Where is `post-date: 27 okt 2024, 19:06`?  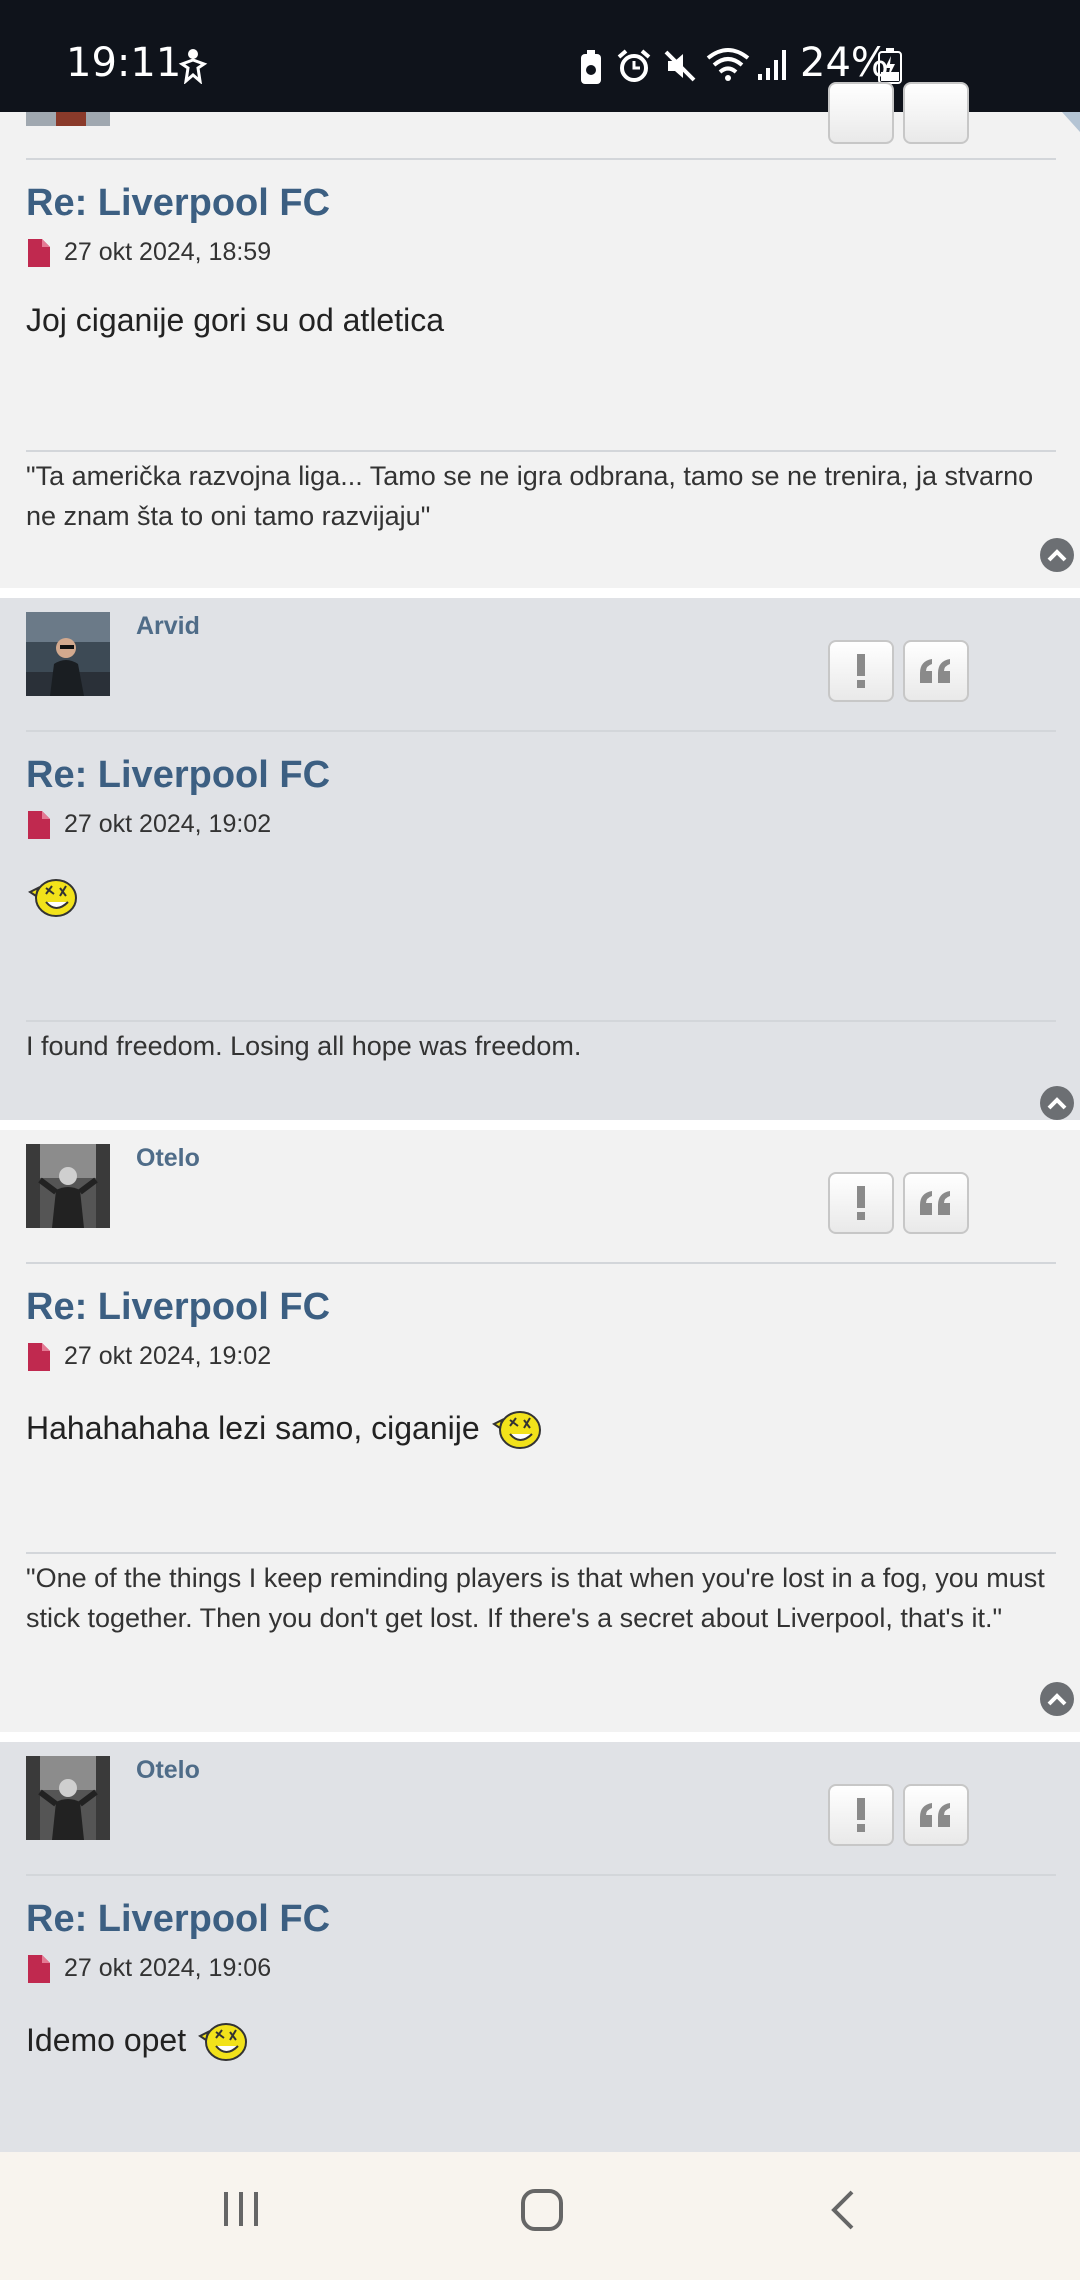
post-date: 27 okt 2024, 19:06 is located at coordinates (168, 1968).